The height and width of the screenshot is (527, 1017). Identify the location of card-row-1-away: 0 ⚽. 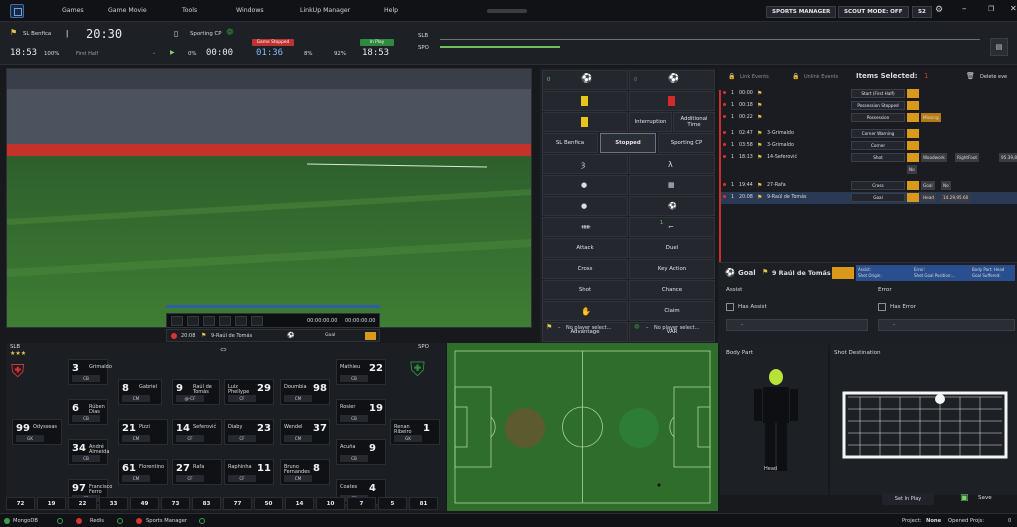
(672, 80).